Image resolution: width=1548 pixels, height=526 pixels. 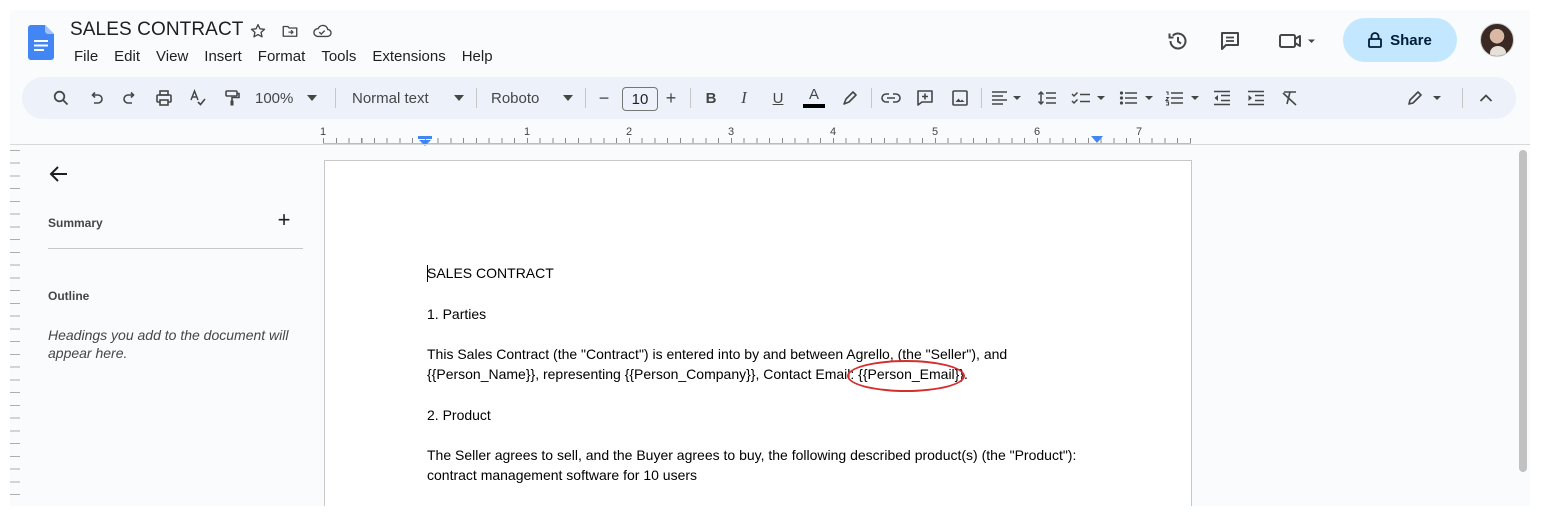 I want to click on menu-format: Format, so click(x=282, y=56).